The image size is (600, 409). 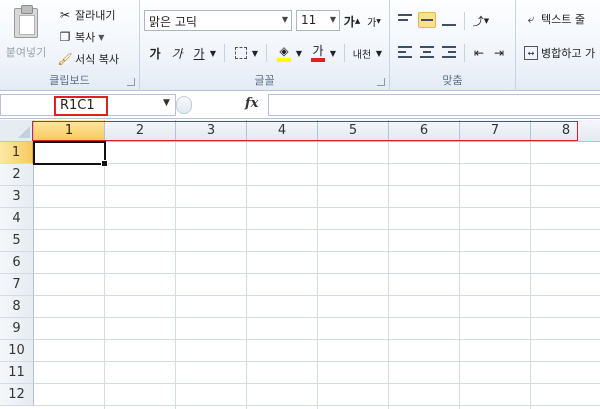 I want to click on paint-bucket-icon: ◈, so click(x=284, y=51).